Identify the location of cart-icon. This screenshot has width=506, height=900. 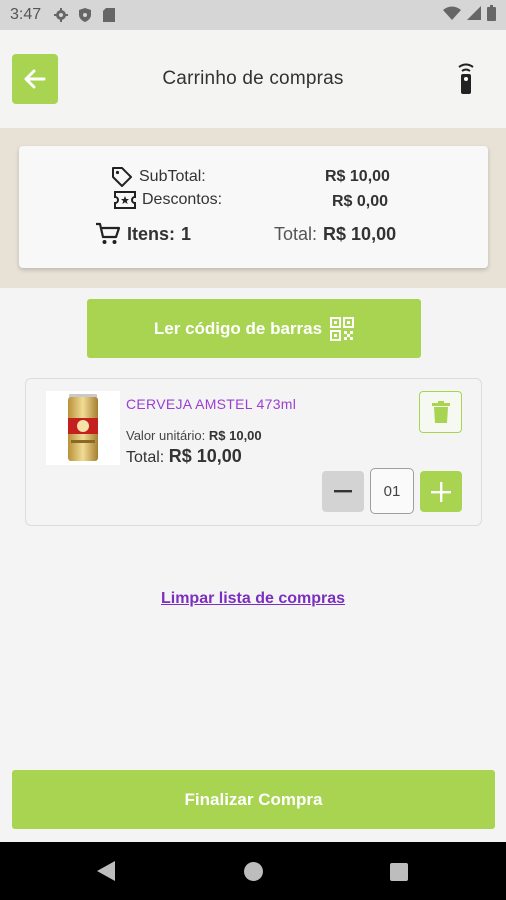
(108, 233).